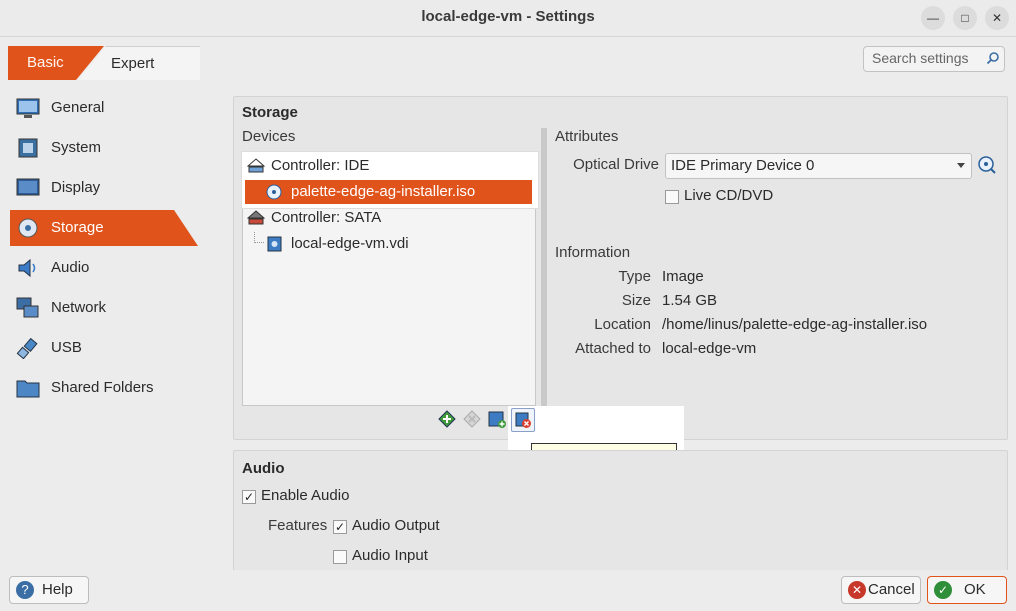  I want to click on sidebar-item-label: Audio, so click(70, 267).